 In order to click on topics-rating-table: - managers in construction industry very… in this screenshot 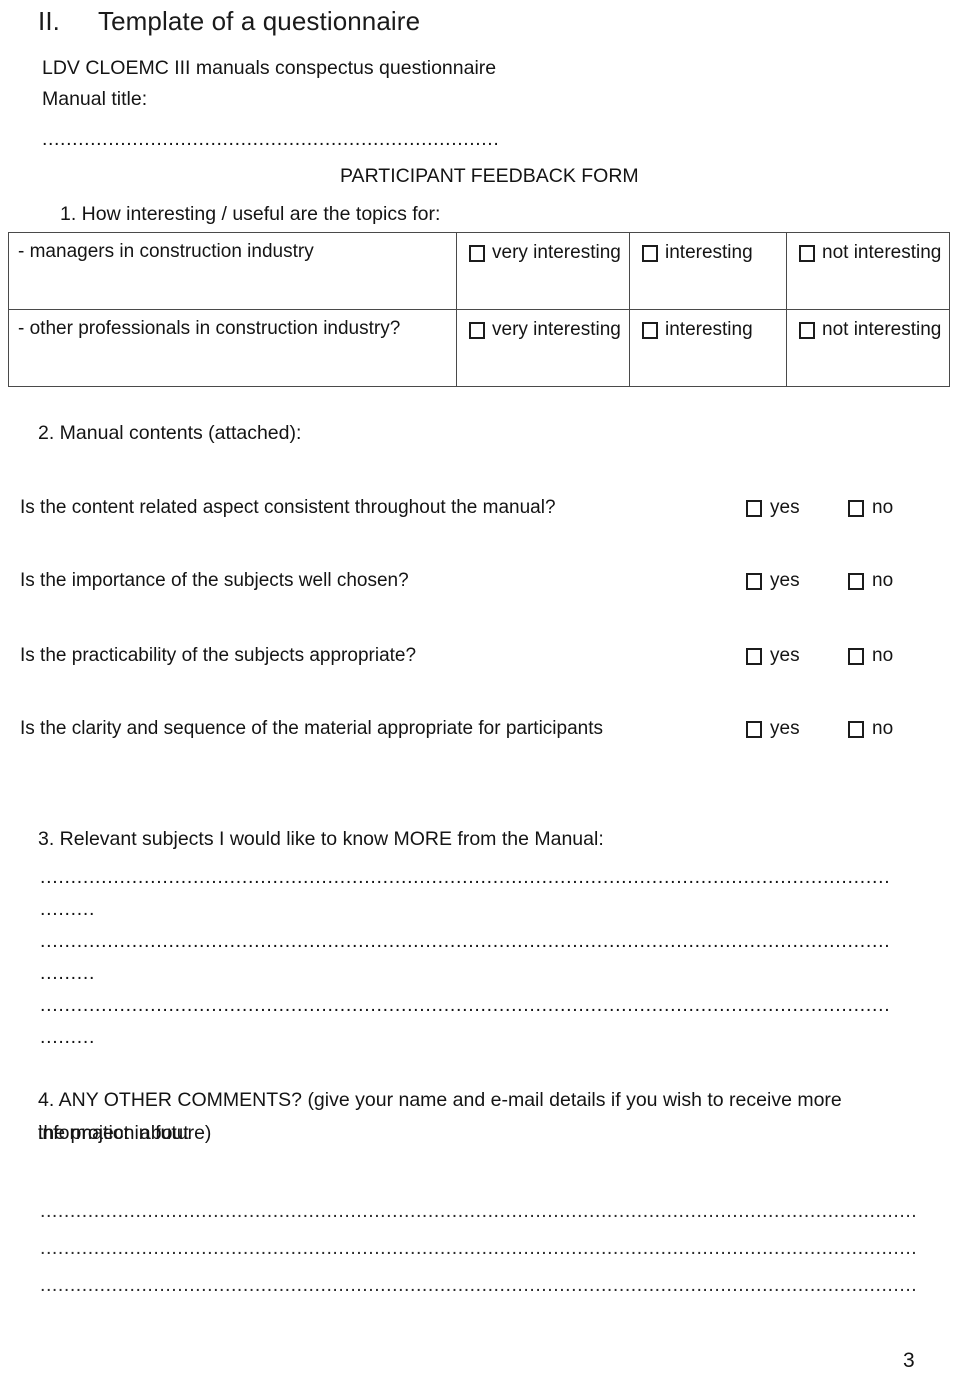, I will do `click(479, 309)`.